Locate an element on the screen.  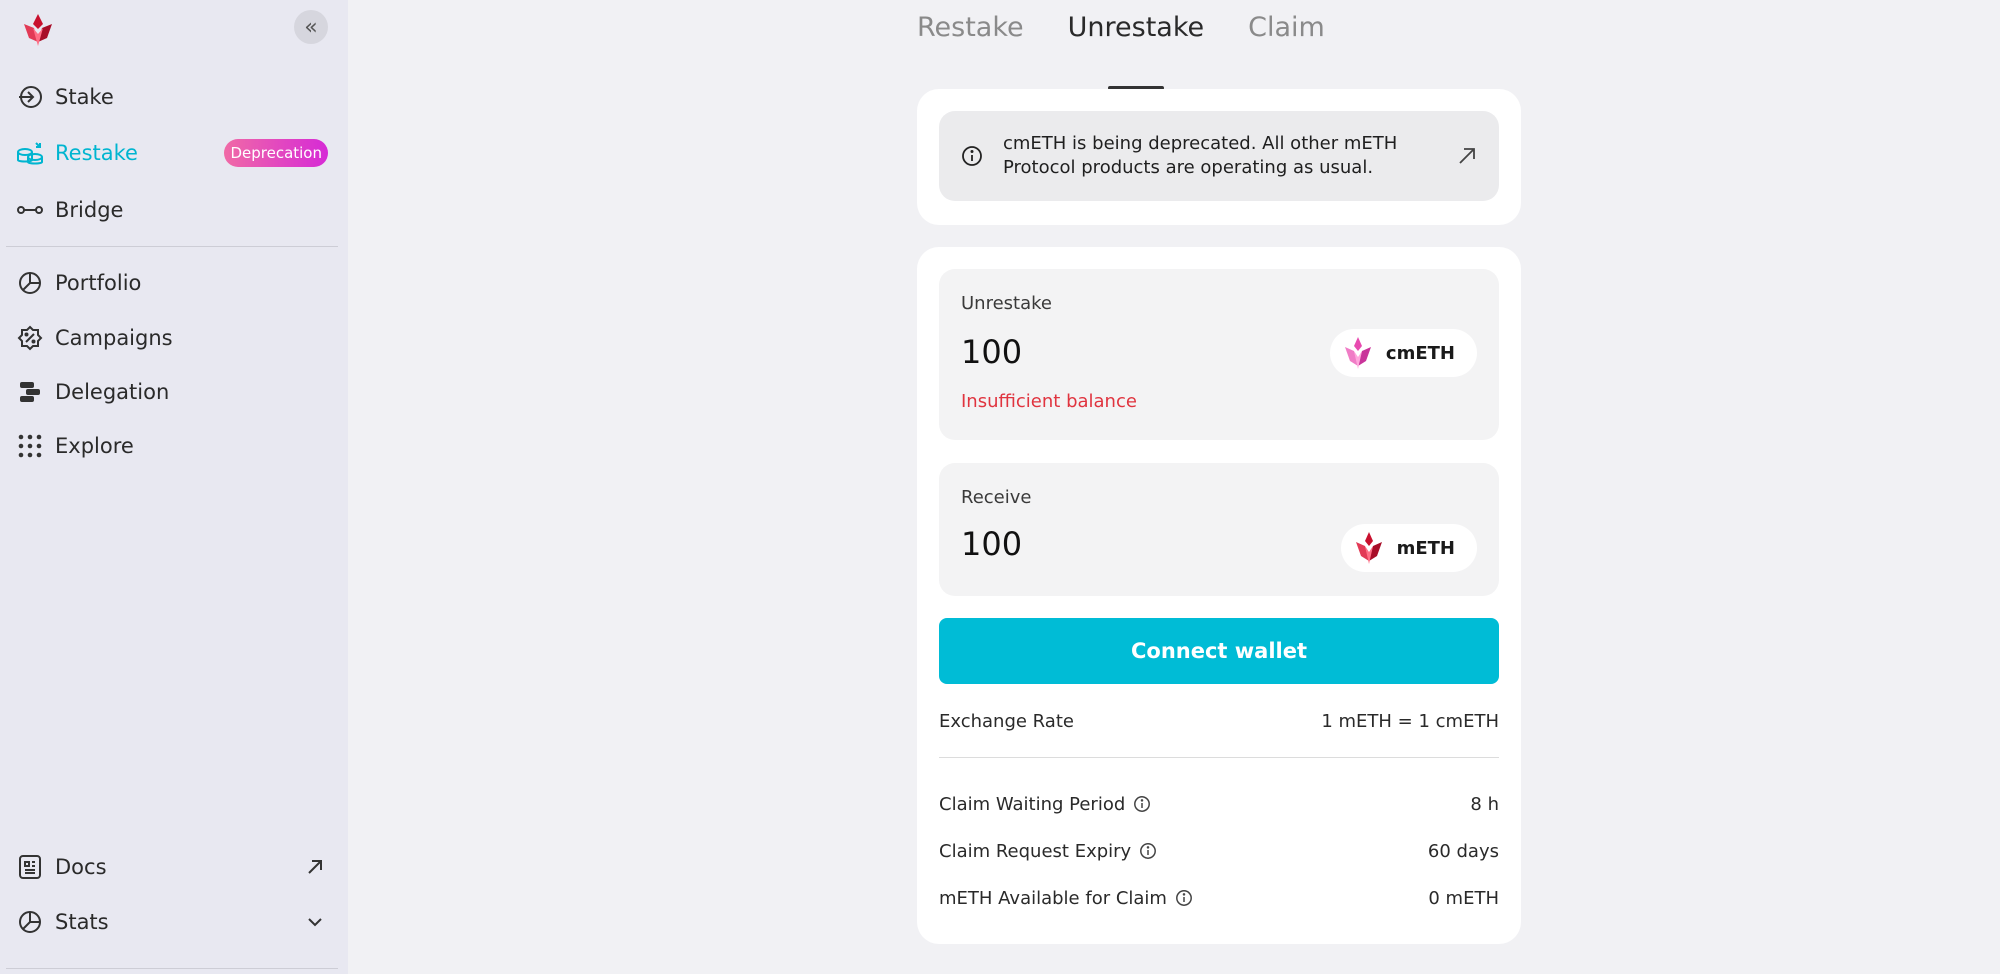
deprecation-badge: Deprecation is located at coordinates (276, 153).